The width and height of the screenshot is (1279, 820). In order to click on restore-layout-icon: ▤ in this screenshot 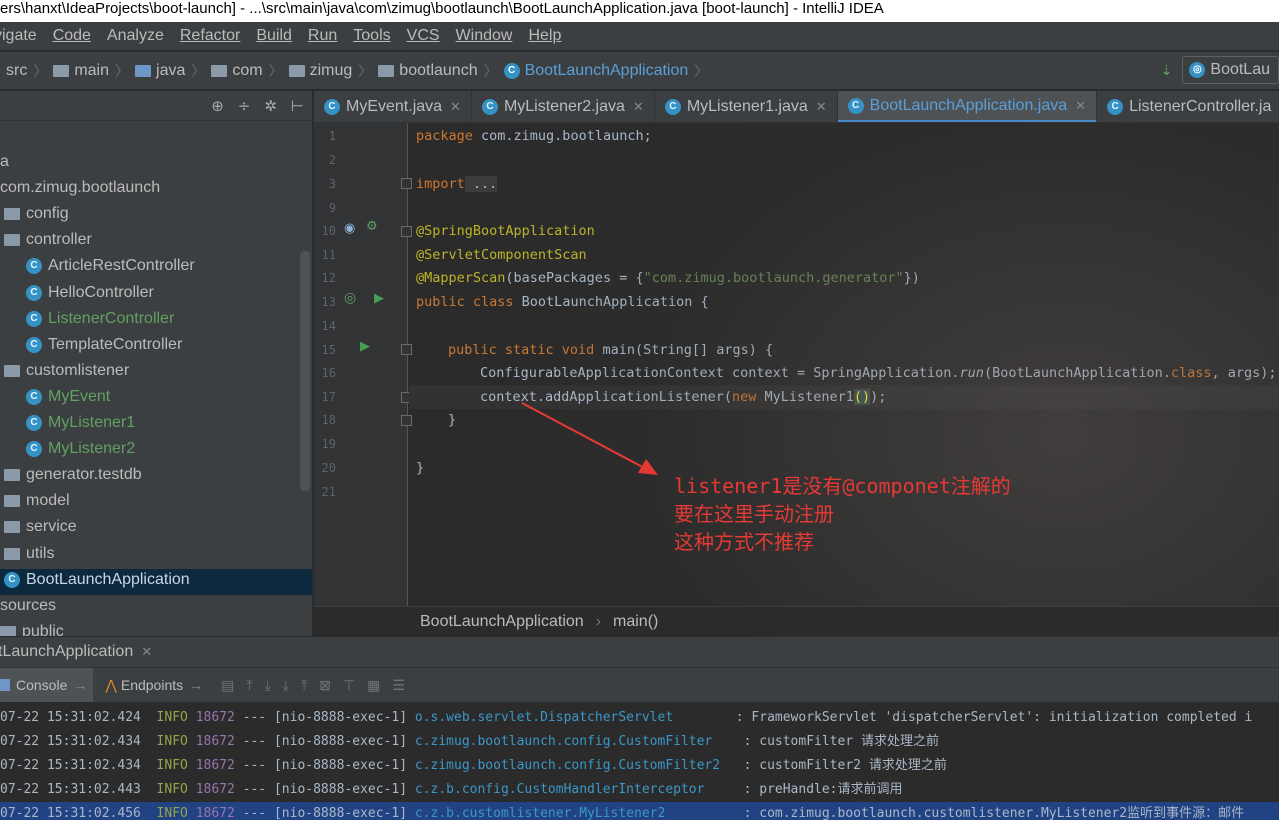, I will do `click(227, 685)`.